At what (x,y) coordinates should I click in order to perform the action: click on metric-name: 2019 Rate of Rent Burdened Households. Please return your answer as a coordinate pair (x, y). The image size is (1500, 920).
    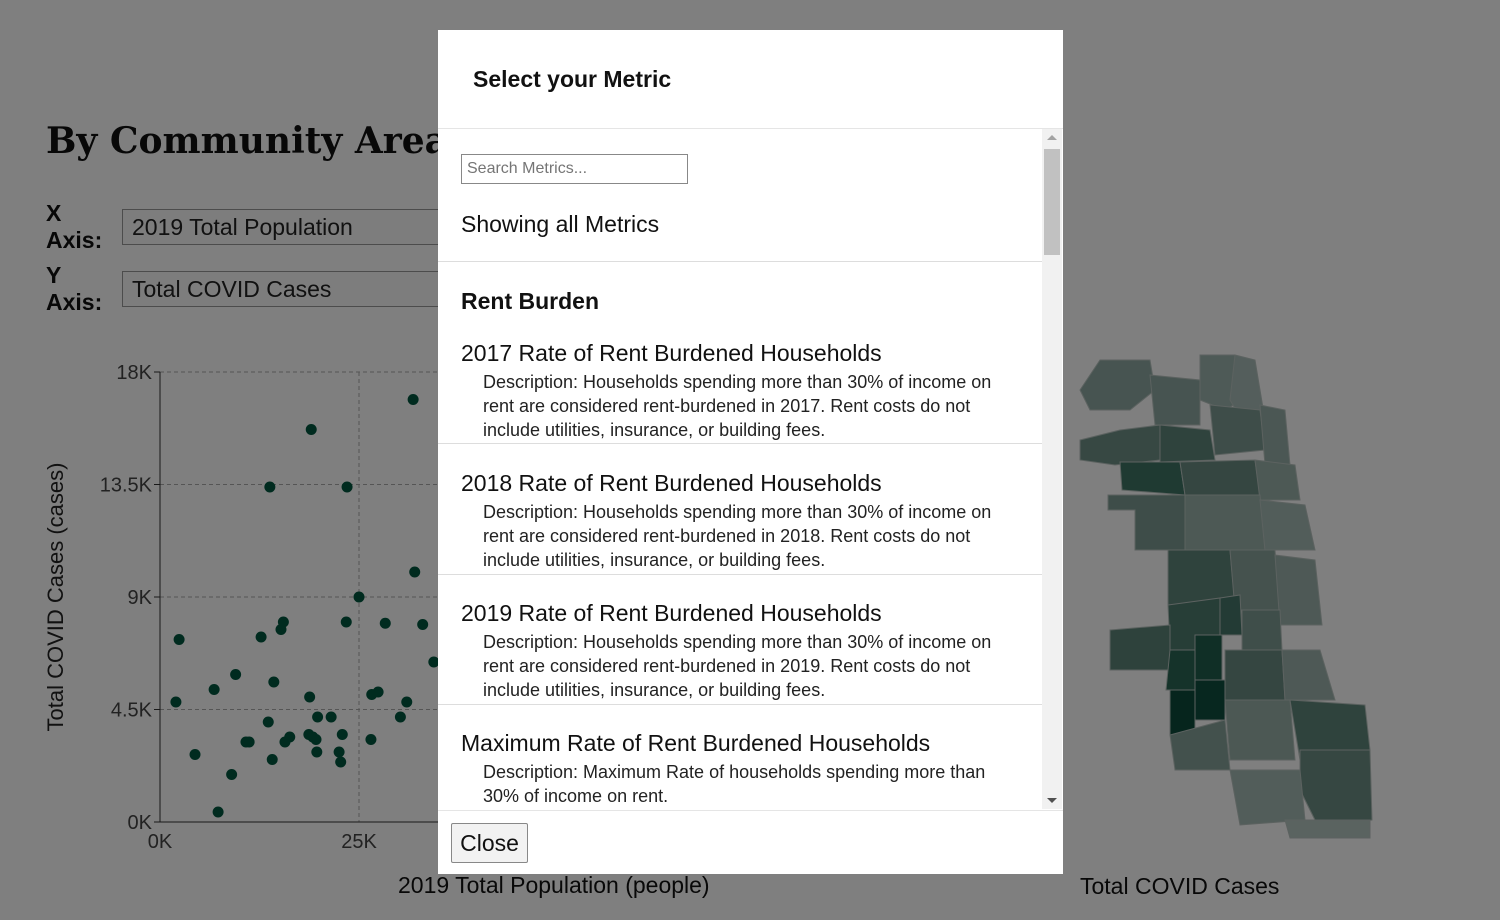
    Looking at the image, I should click on (671, 613).